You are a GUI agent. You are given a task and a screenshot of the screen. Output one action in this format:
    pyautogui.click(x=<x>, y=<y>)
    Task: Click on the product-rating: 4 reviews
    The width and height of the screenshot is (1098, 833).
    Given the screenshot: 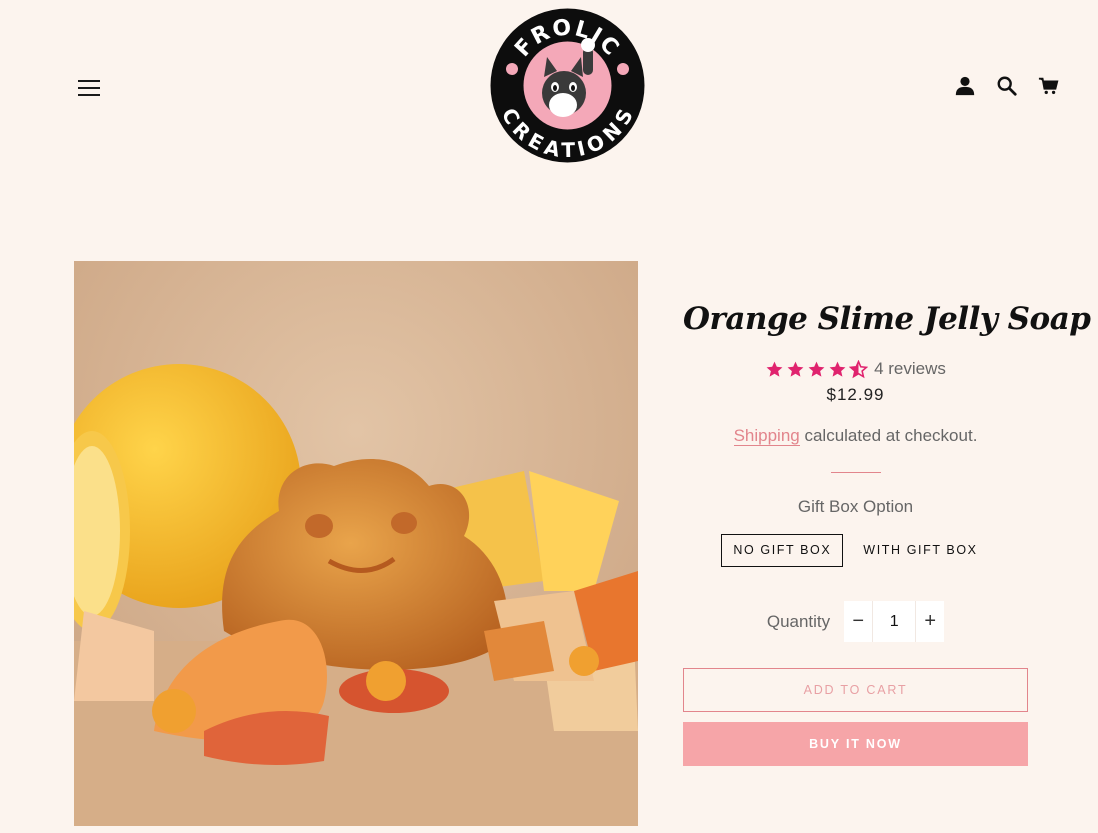 What is the action you would take?
    pyautogui.click(x=855, y=369)
    